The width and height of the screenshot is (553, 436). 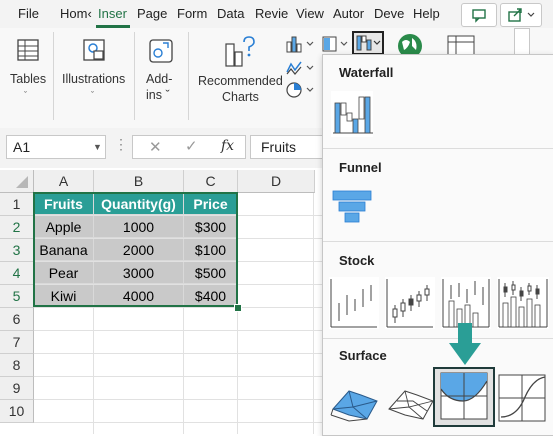 I want to click on wireframe-contour-icon, so click(x=522, y=398).